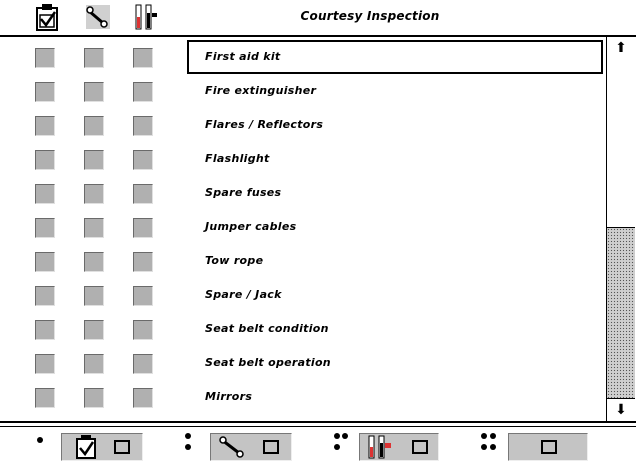 The width and height of the screenshot is (636, 470). What do you see at coordinates (243, 56) in the screenshot?
I see `list-item-label: First aid kit` at bounding box center [243, 56].